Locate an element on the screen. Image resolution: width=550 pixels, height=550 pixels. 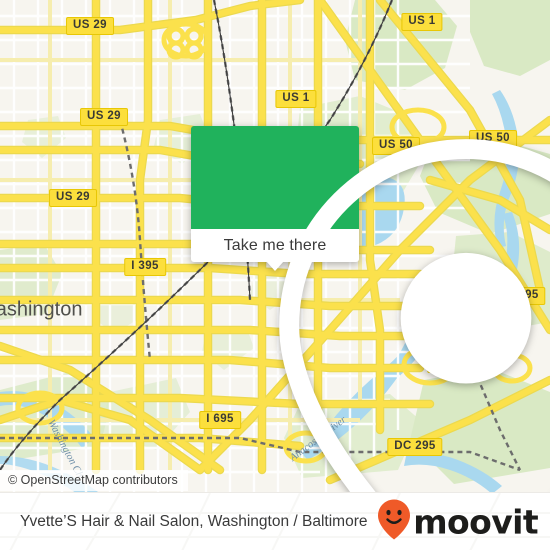
moovit-pin-smiley-icon is located at coordinates (394, 521).